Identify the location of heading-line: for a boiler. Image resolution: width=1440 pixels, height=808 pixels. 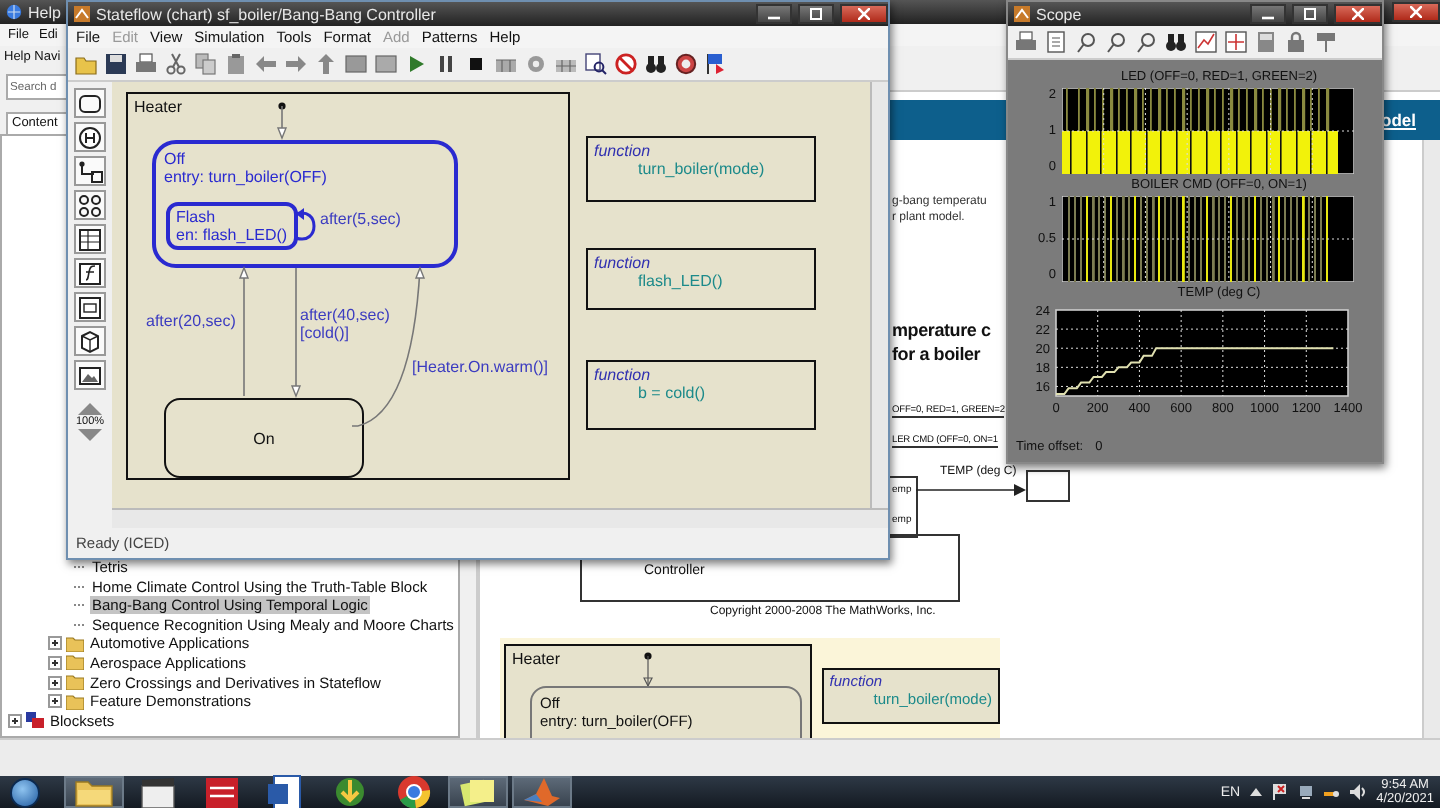
(936, 354).